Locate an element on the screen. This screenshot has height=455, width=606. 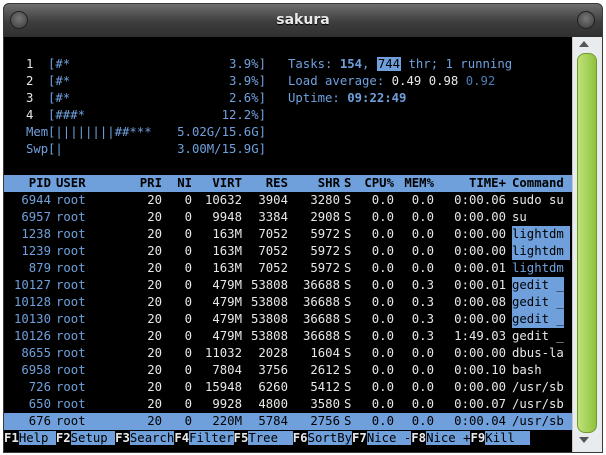
f1-key: F1Help is located at coordinates (30, 438).